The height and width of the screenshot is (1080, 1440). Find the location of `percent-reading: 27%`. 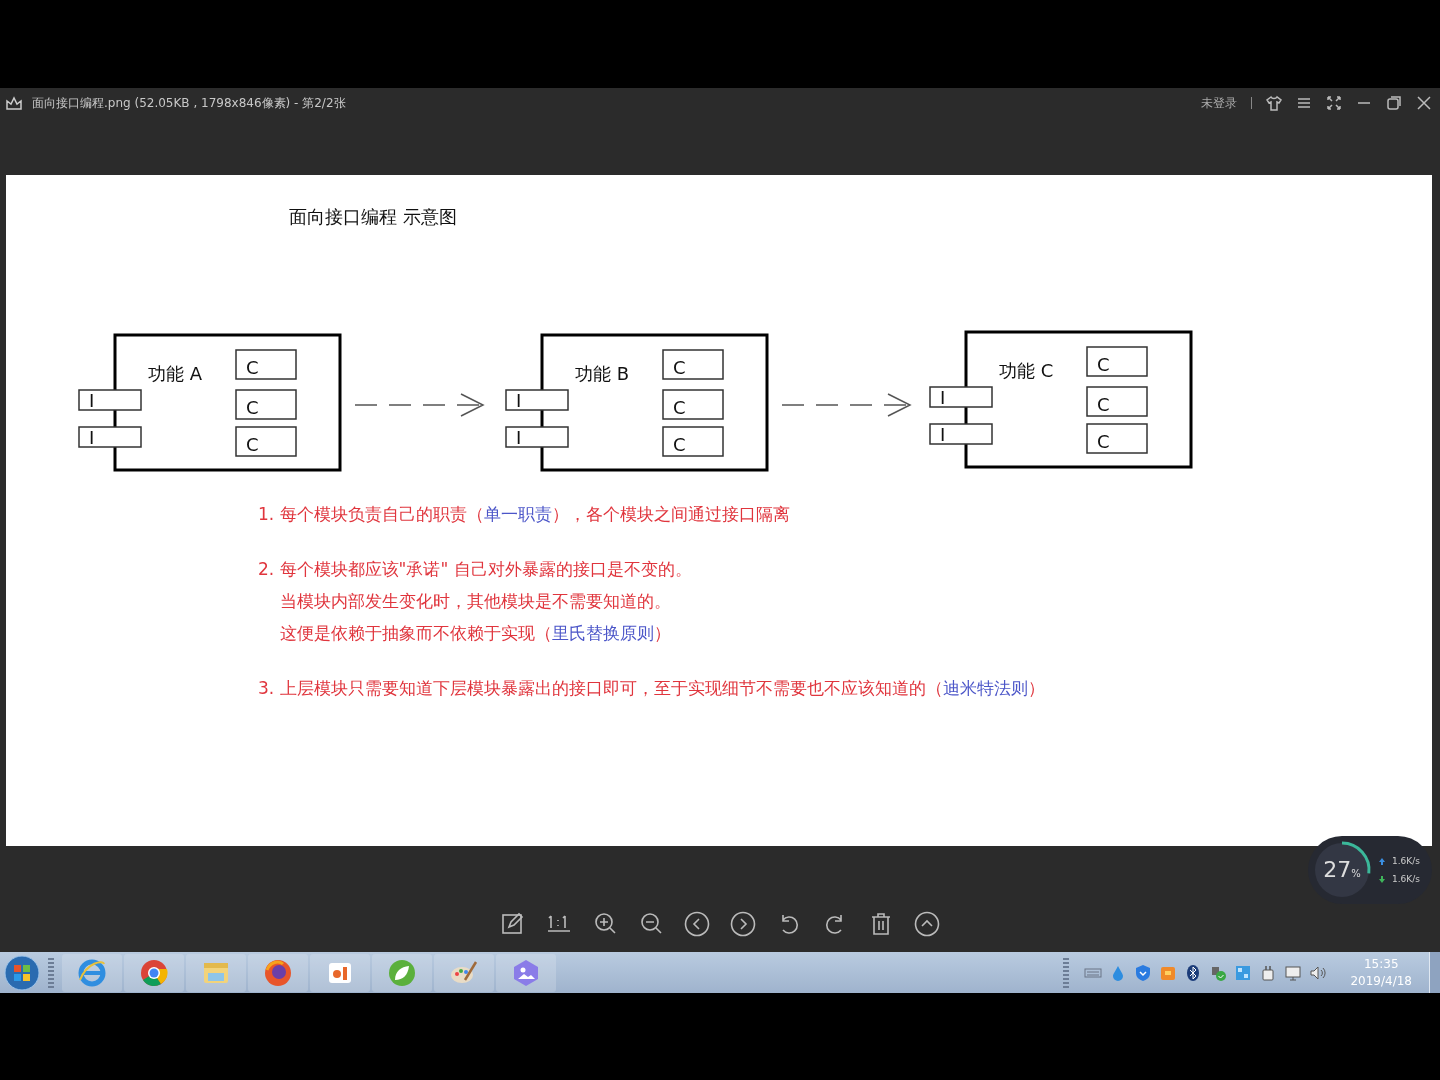

percent-reading: 27% is located at coordinates (1342, 870).